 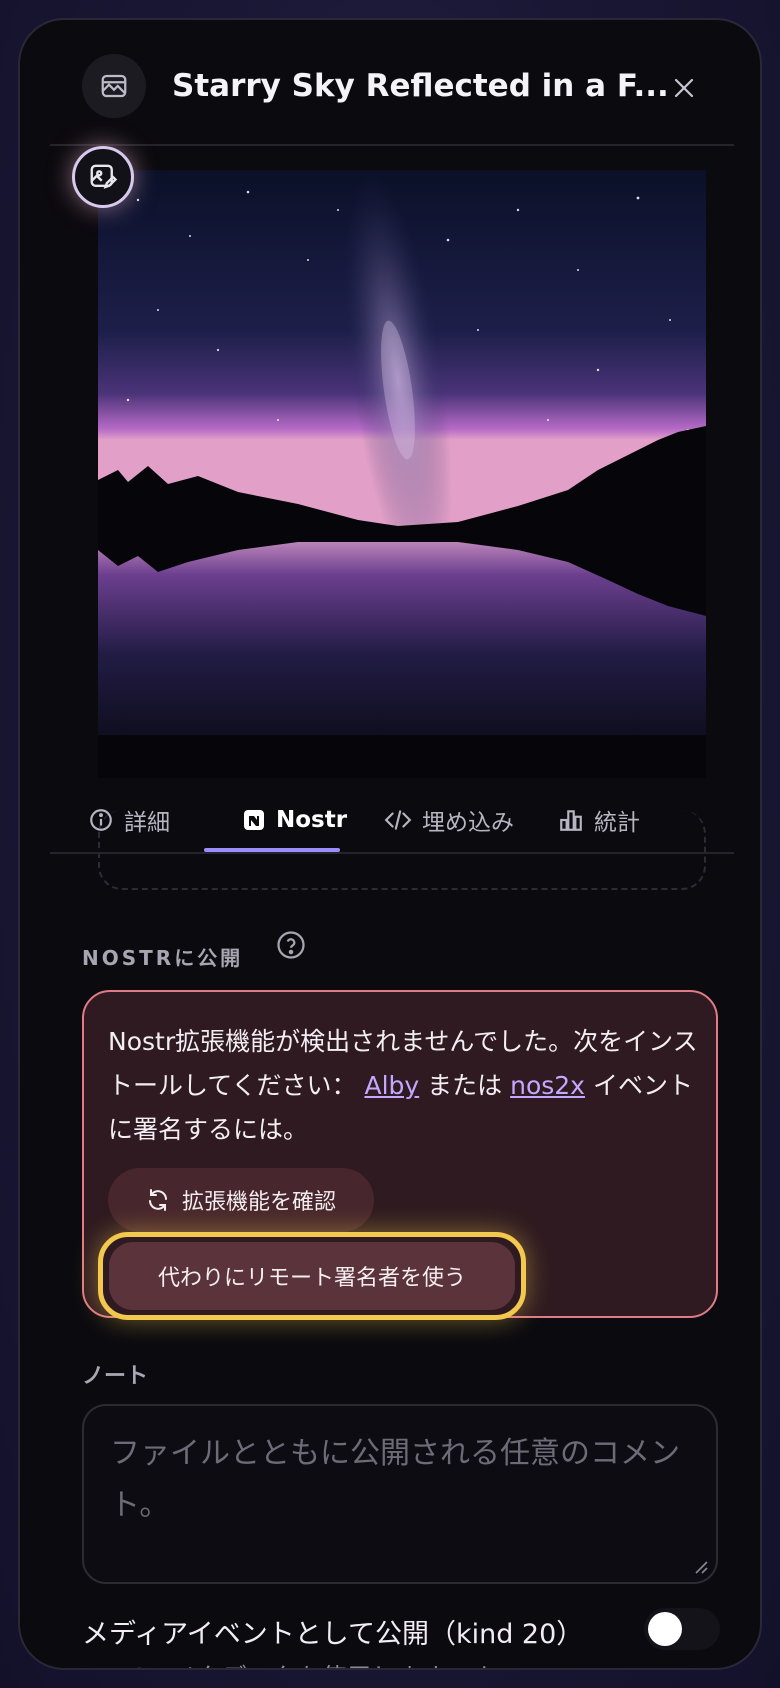 I want to click on tabs-divider, so click(x=392, y=853).